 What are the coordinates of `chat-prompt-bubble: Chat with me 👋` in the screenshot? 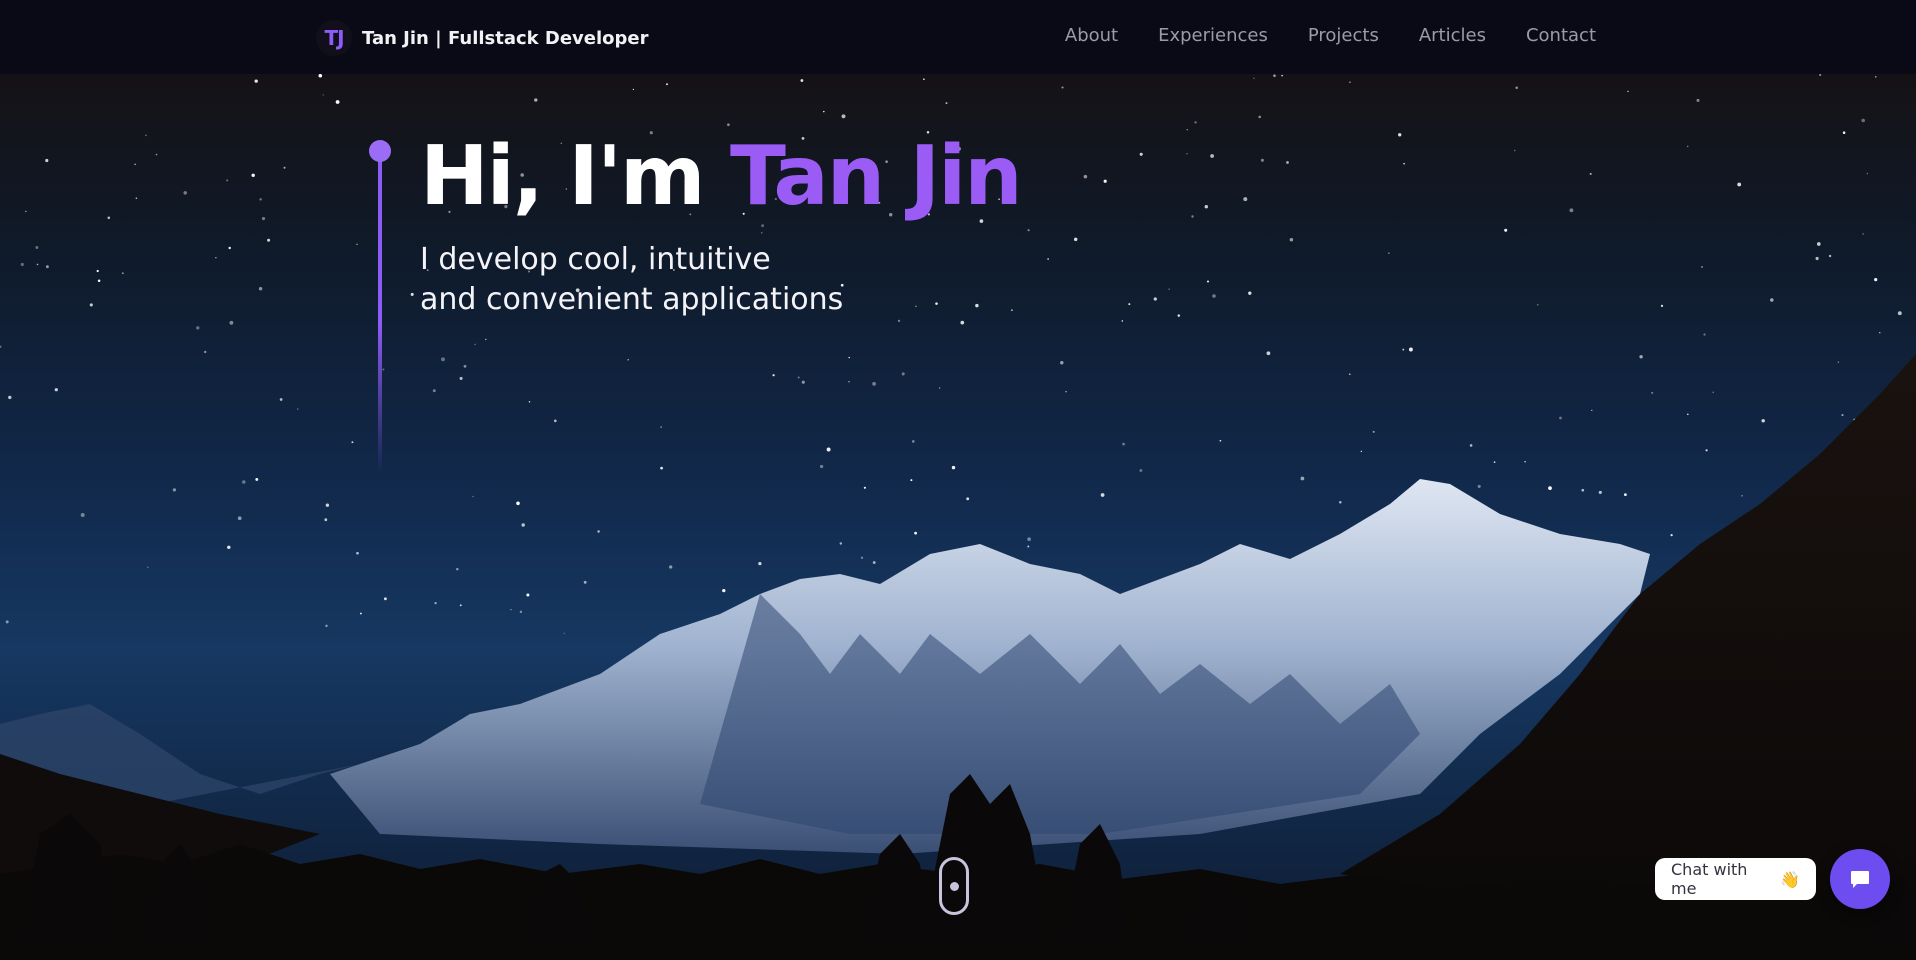 It's located at (1735, 879).